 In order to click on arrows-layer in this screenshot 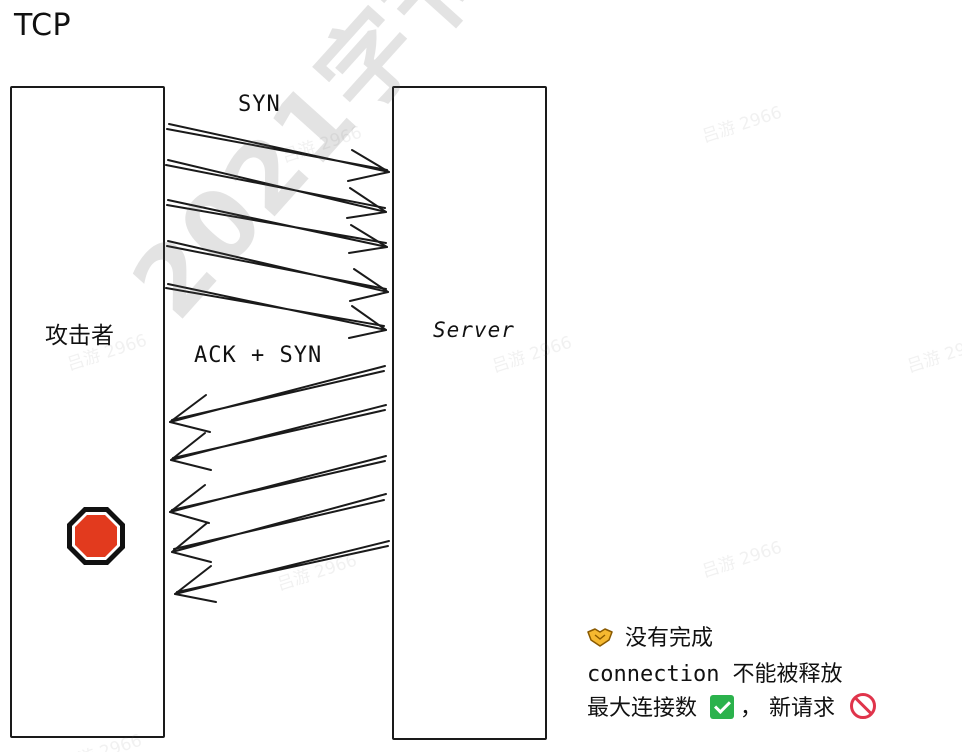, I will do `click(277, 363)`.